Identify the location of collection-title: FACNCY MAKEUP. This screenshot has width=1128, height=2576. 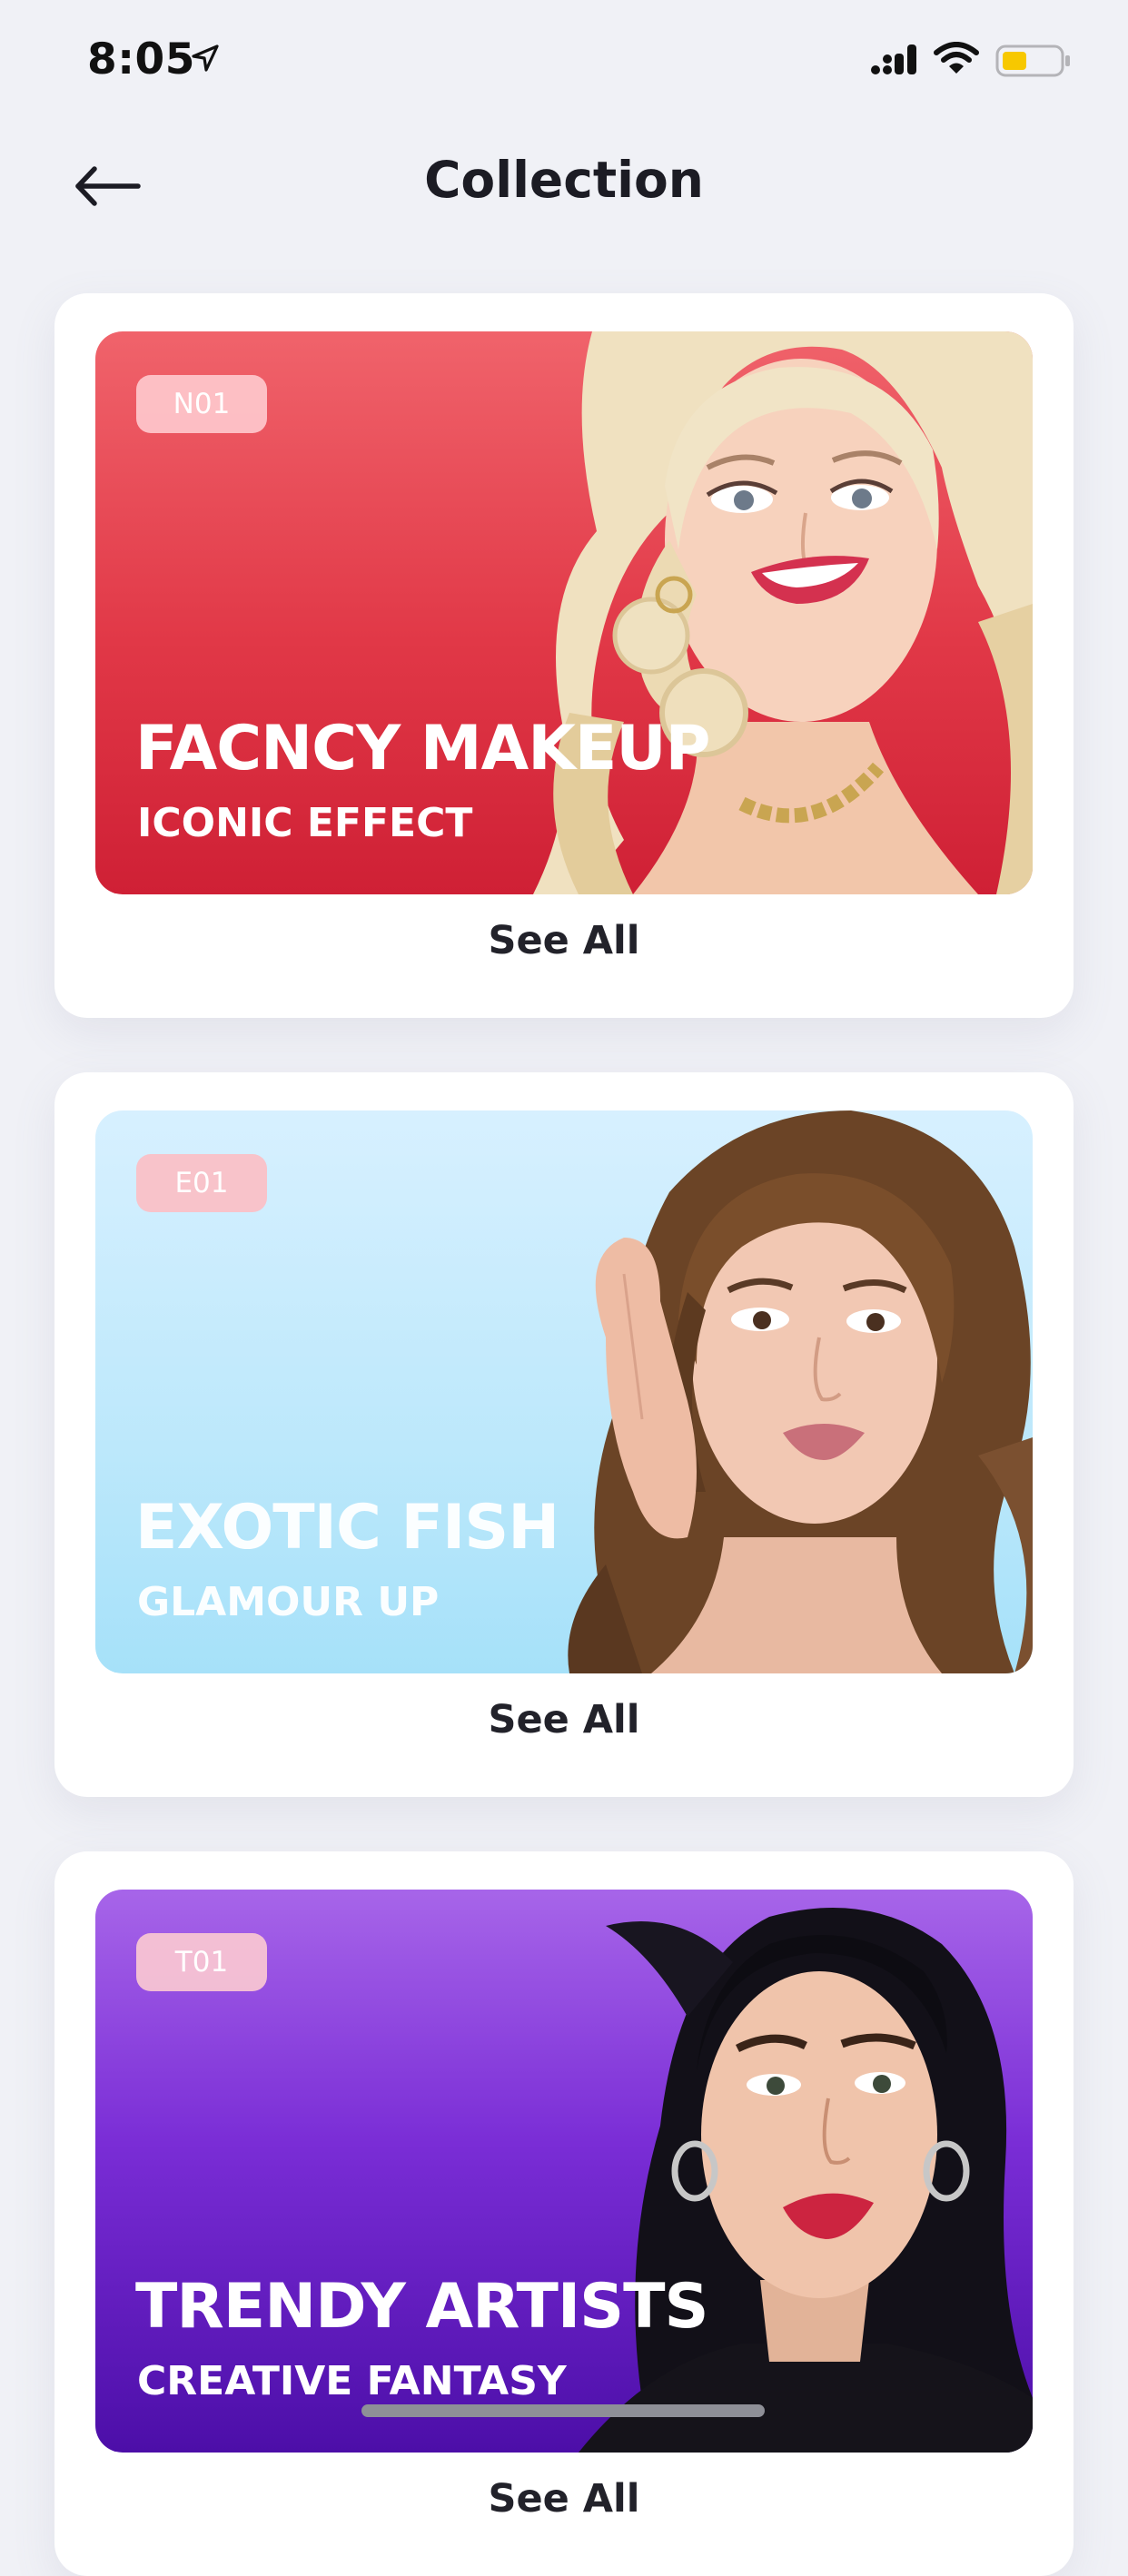
(422, 749).